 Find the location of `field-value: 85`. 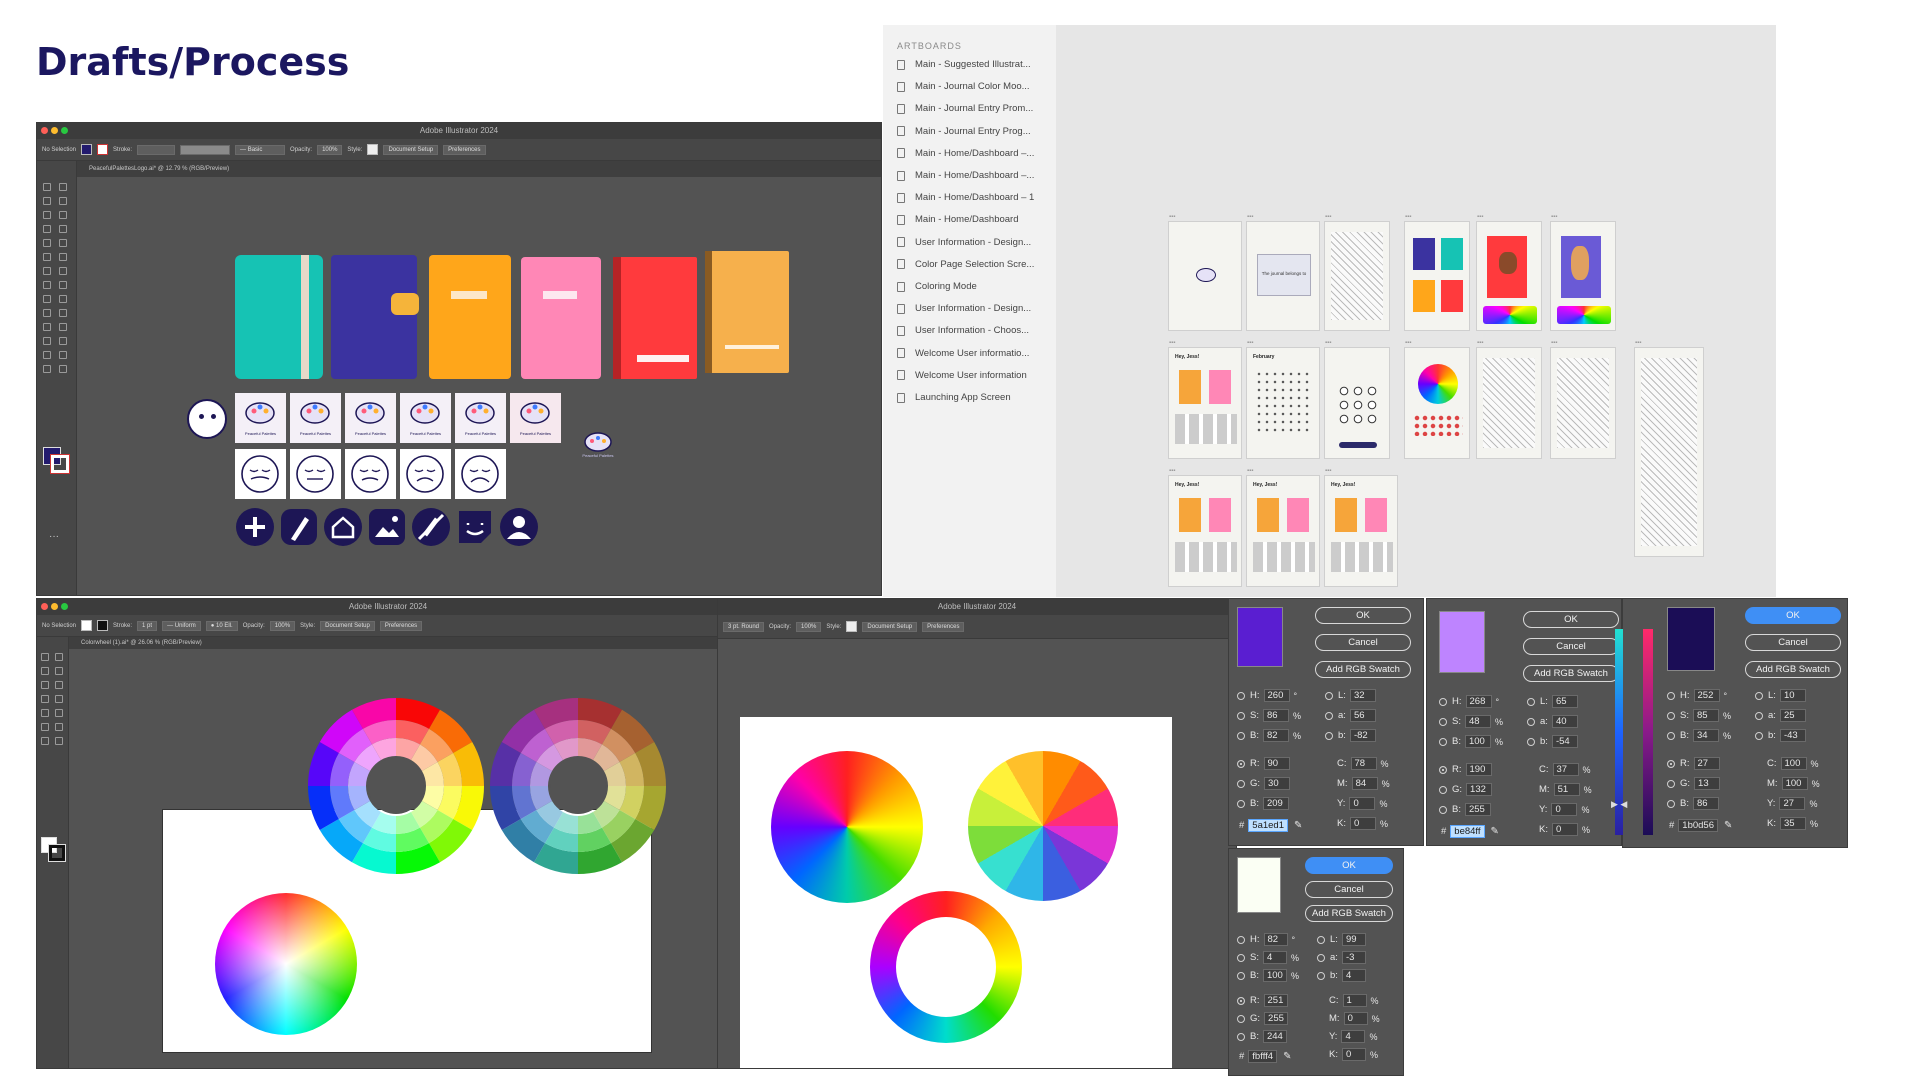

field-value: 85 is located at coordinates (1705, 715).